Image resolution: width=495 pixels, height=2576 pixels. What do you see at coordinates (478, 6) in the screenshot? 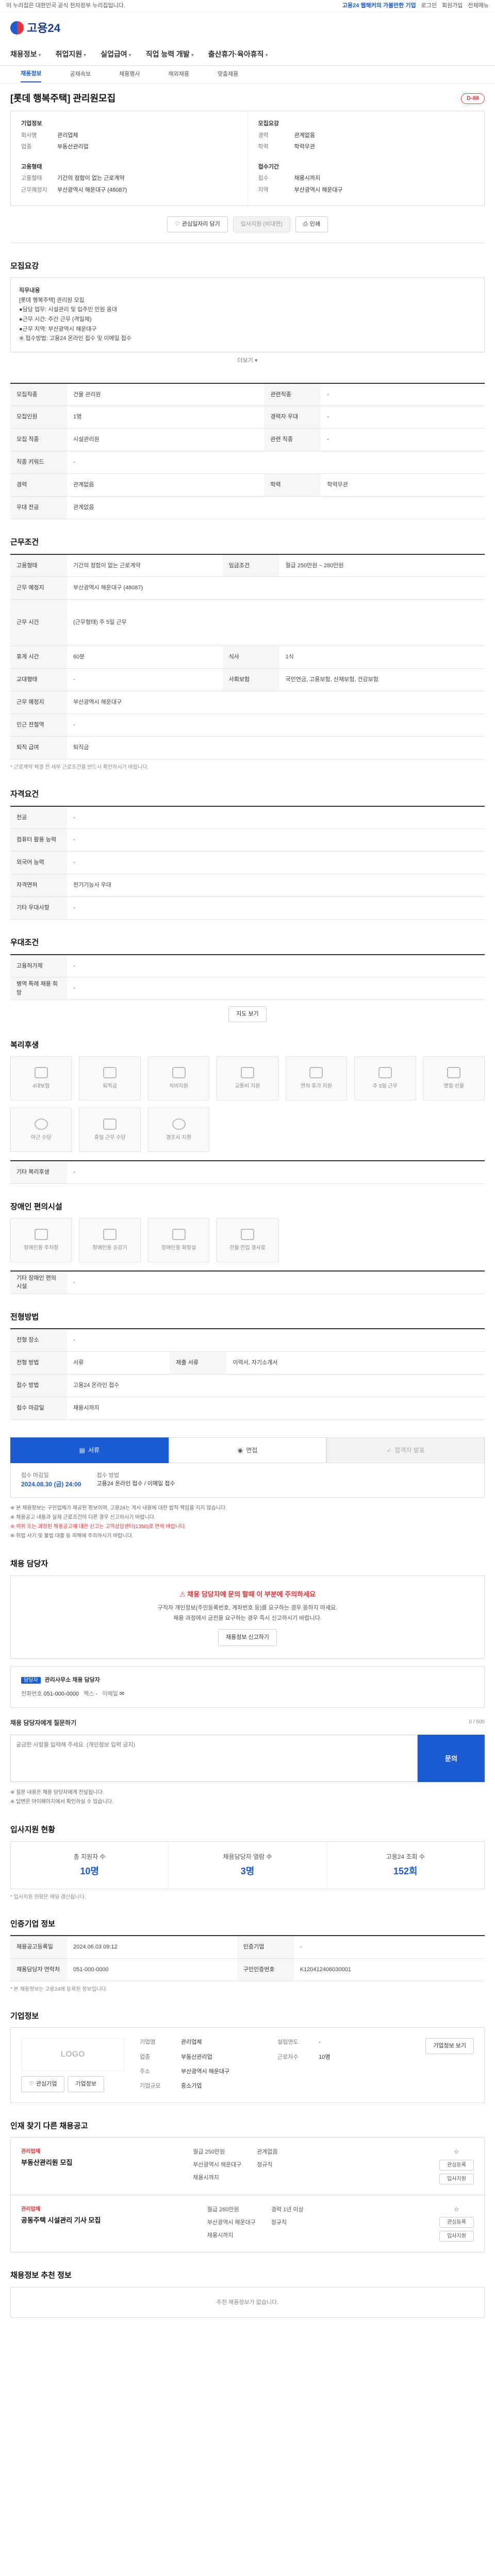
I see `top-link-allmenu: 전체메뉴` at bounding box center [478, 6].